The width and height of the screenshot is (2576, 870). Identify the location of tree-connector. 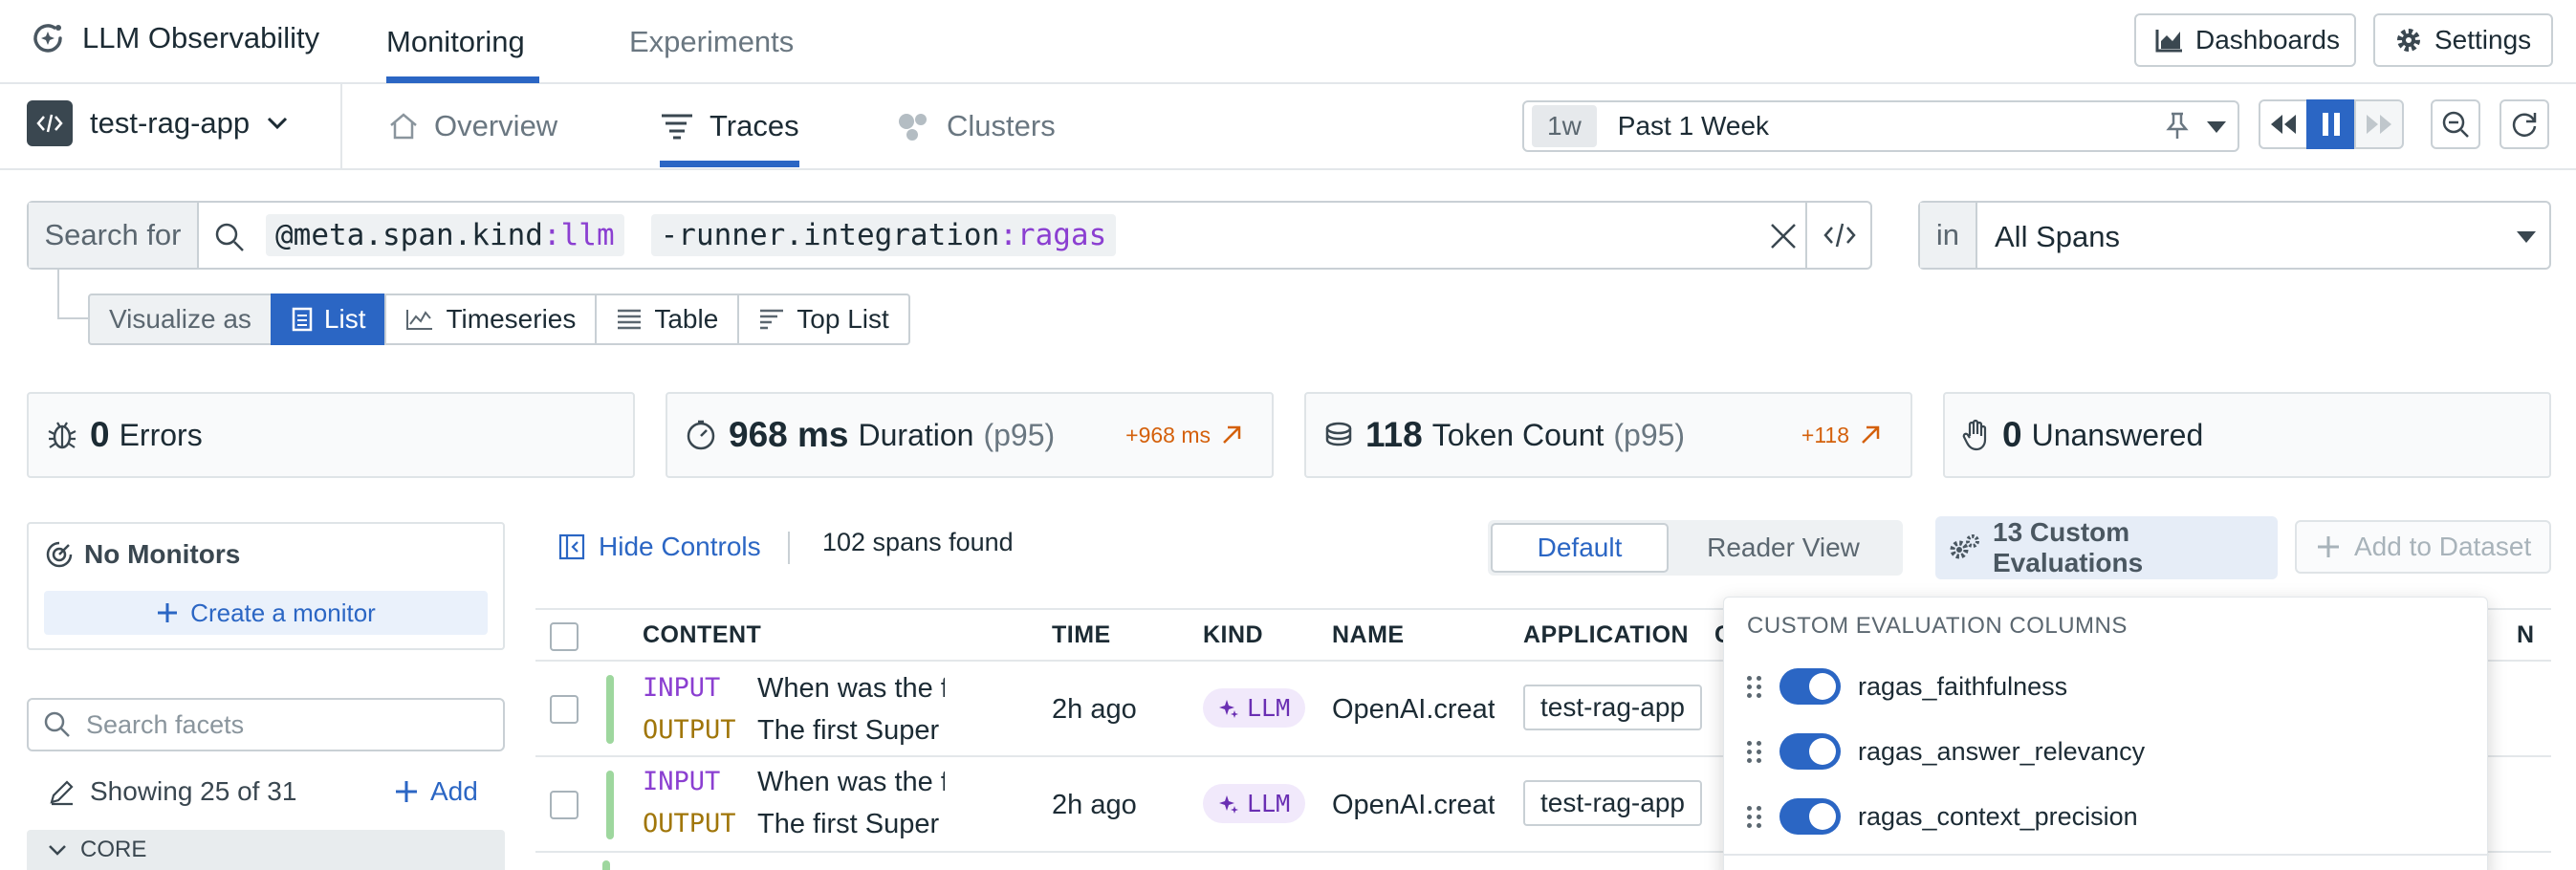
(72, 318).